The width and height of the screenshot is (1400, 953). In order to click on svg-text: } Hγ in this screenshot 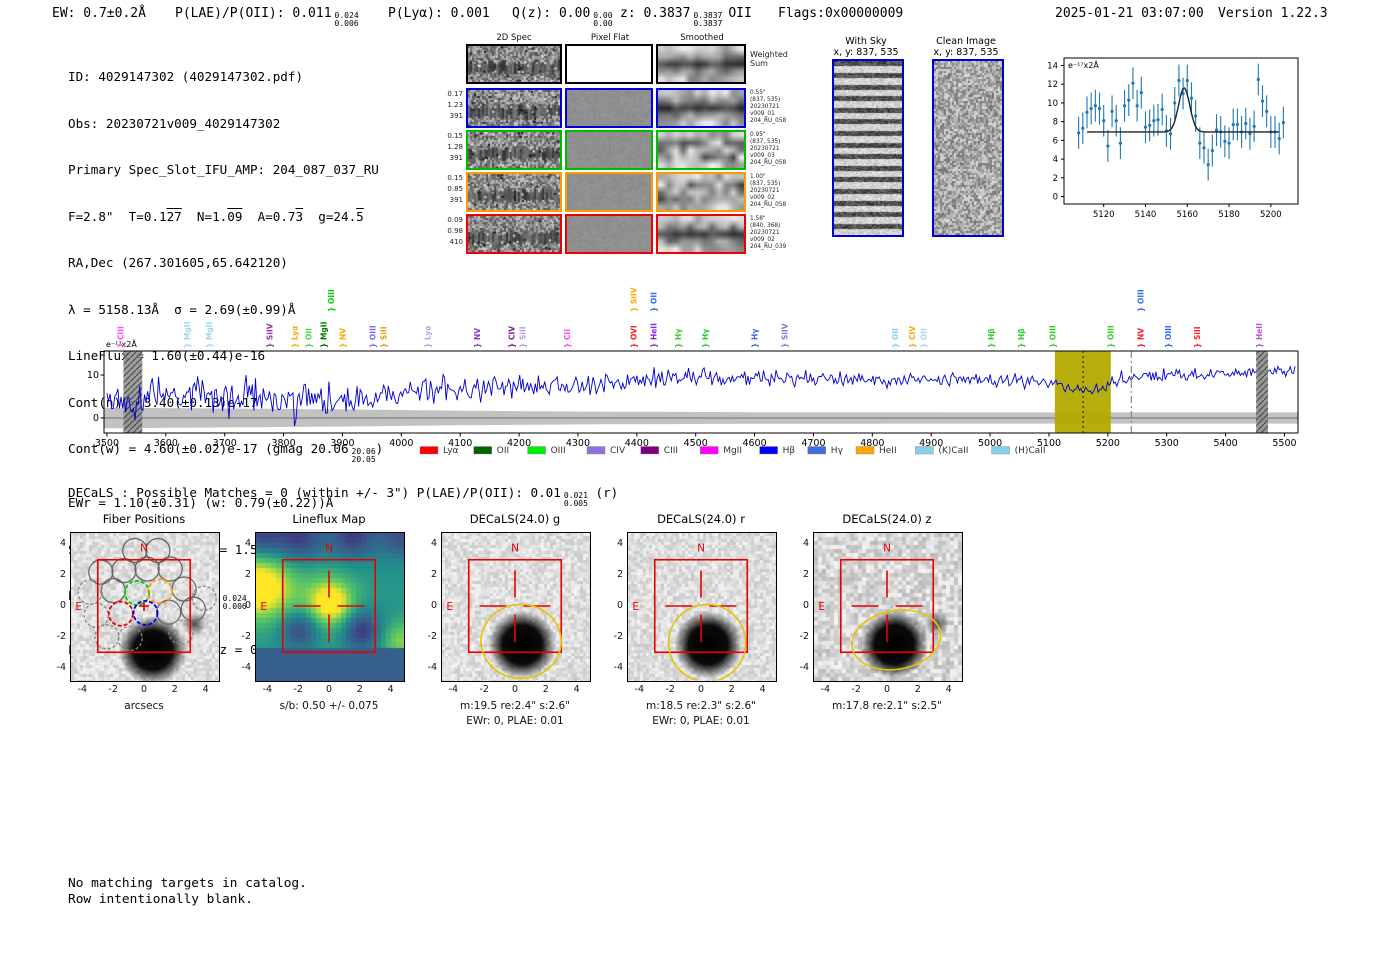, I will do `click(705, 338)`.